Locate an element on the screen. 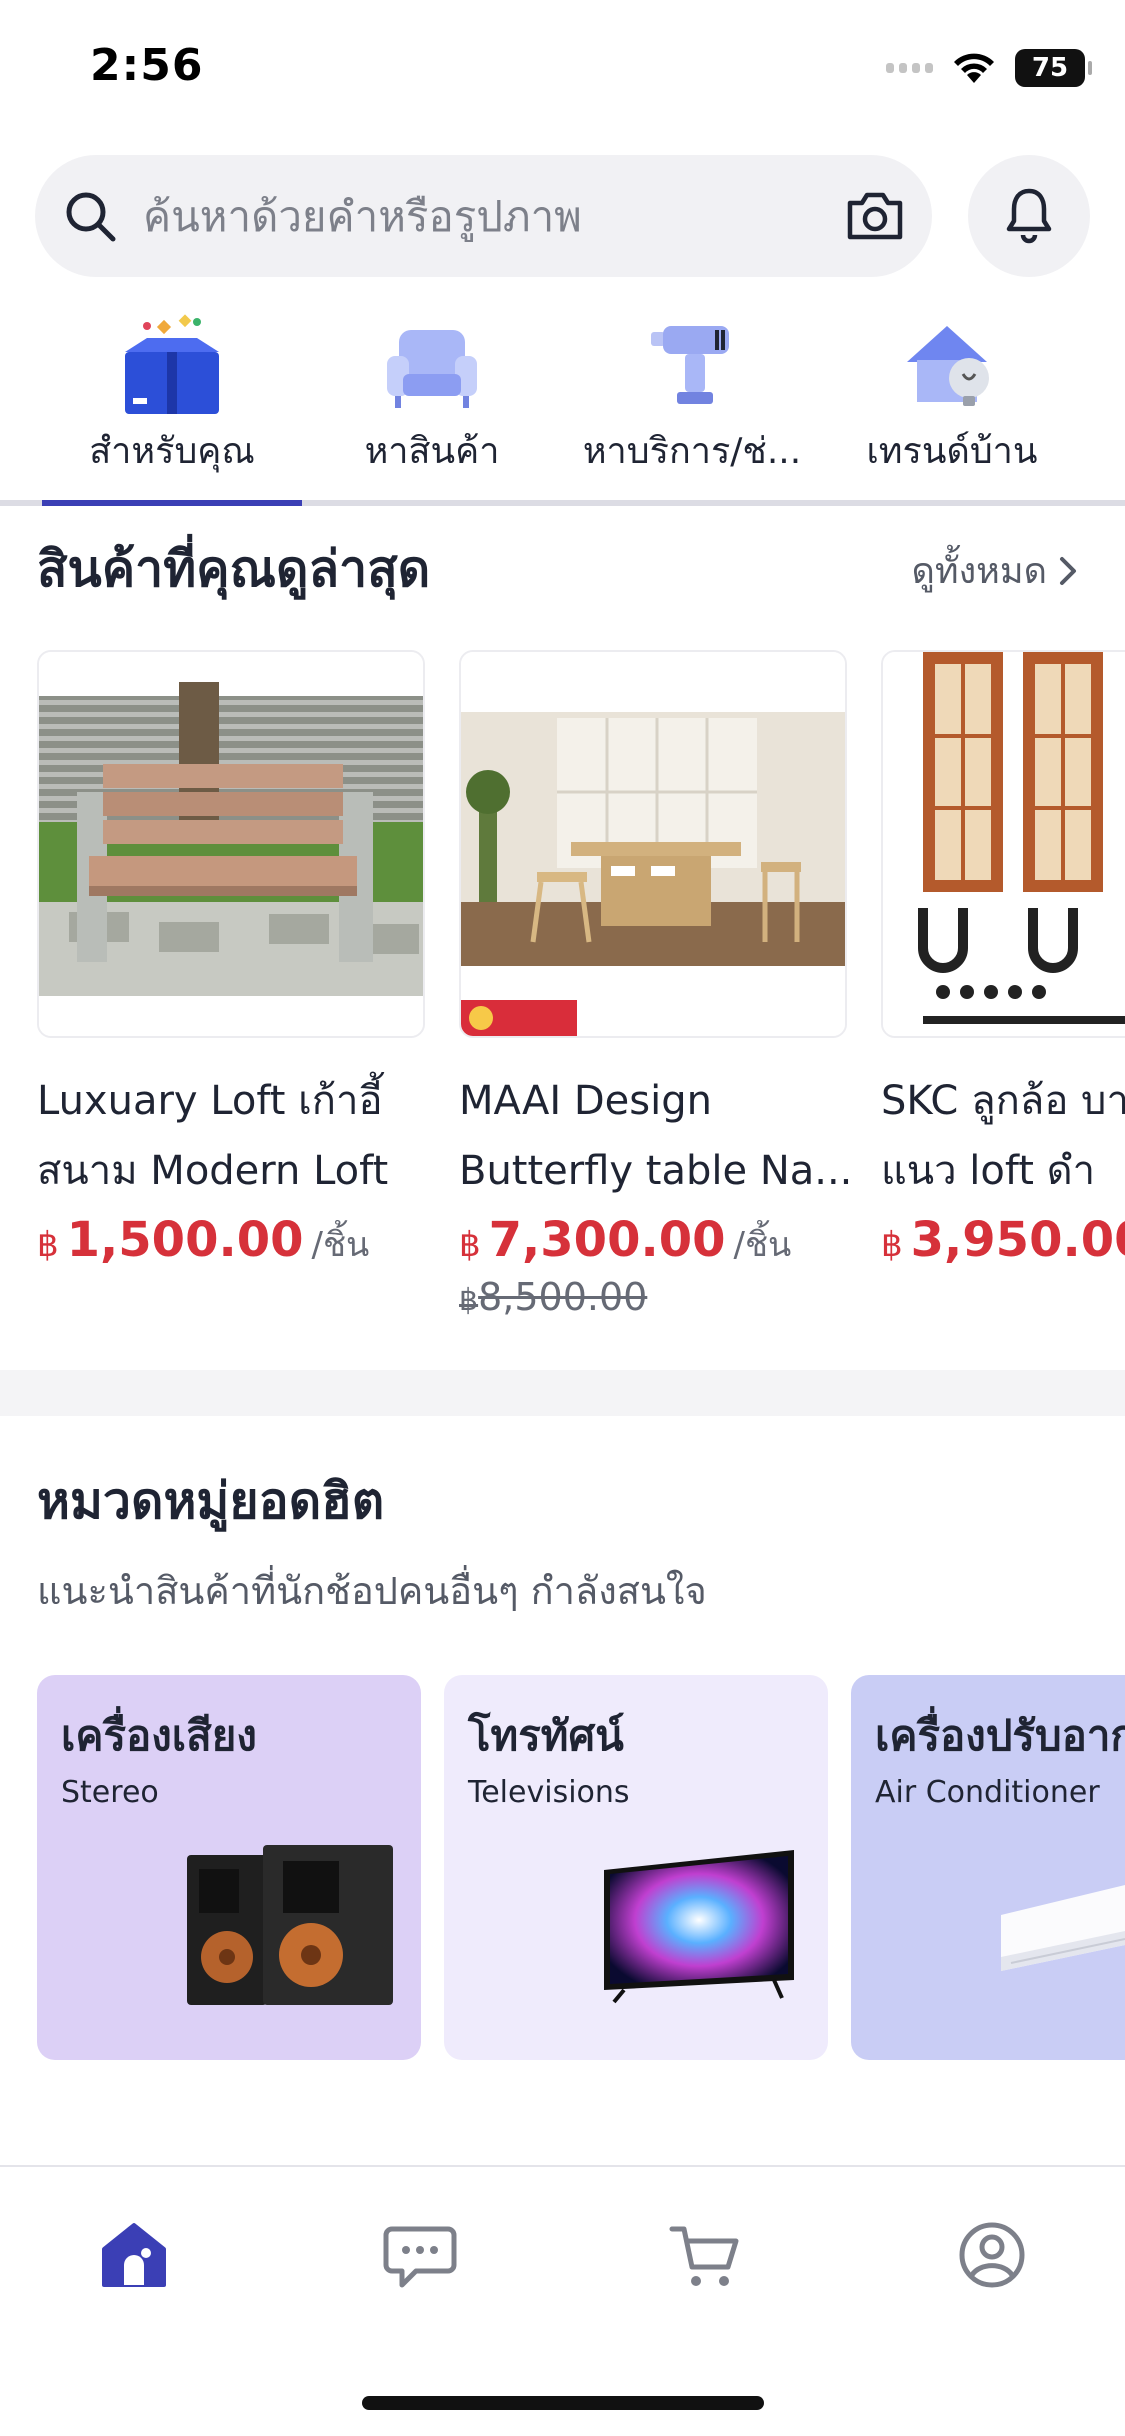 The height and width of the screenshot is (2436, 1125). original-price: ฿8,500.00 is located at coordinates (654, 1297).